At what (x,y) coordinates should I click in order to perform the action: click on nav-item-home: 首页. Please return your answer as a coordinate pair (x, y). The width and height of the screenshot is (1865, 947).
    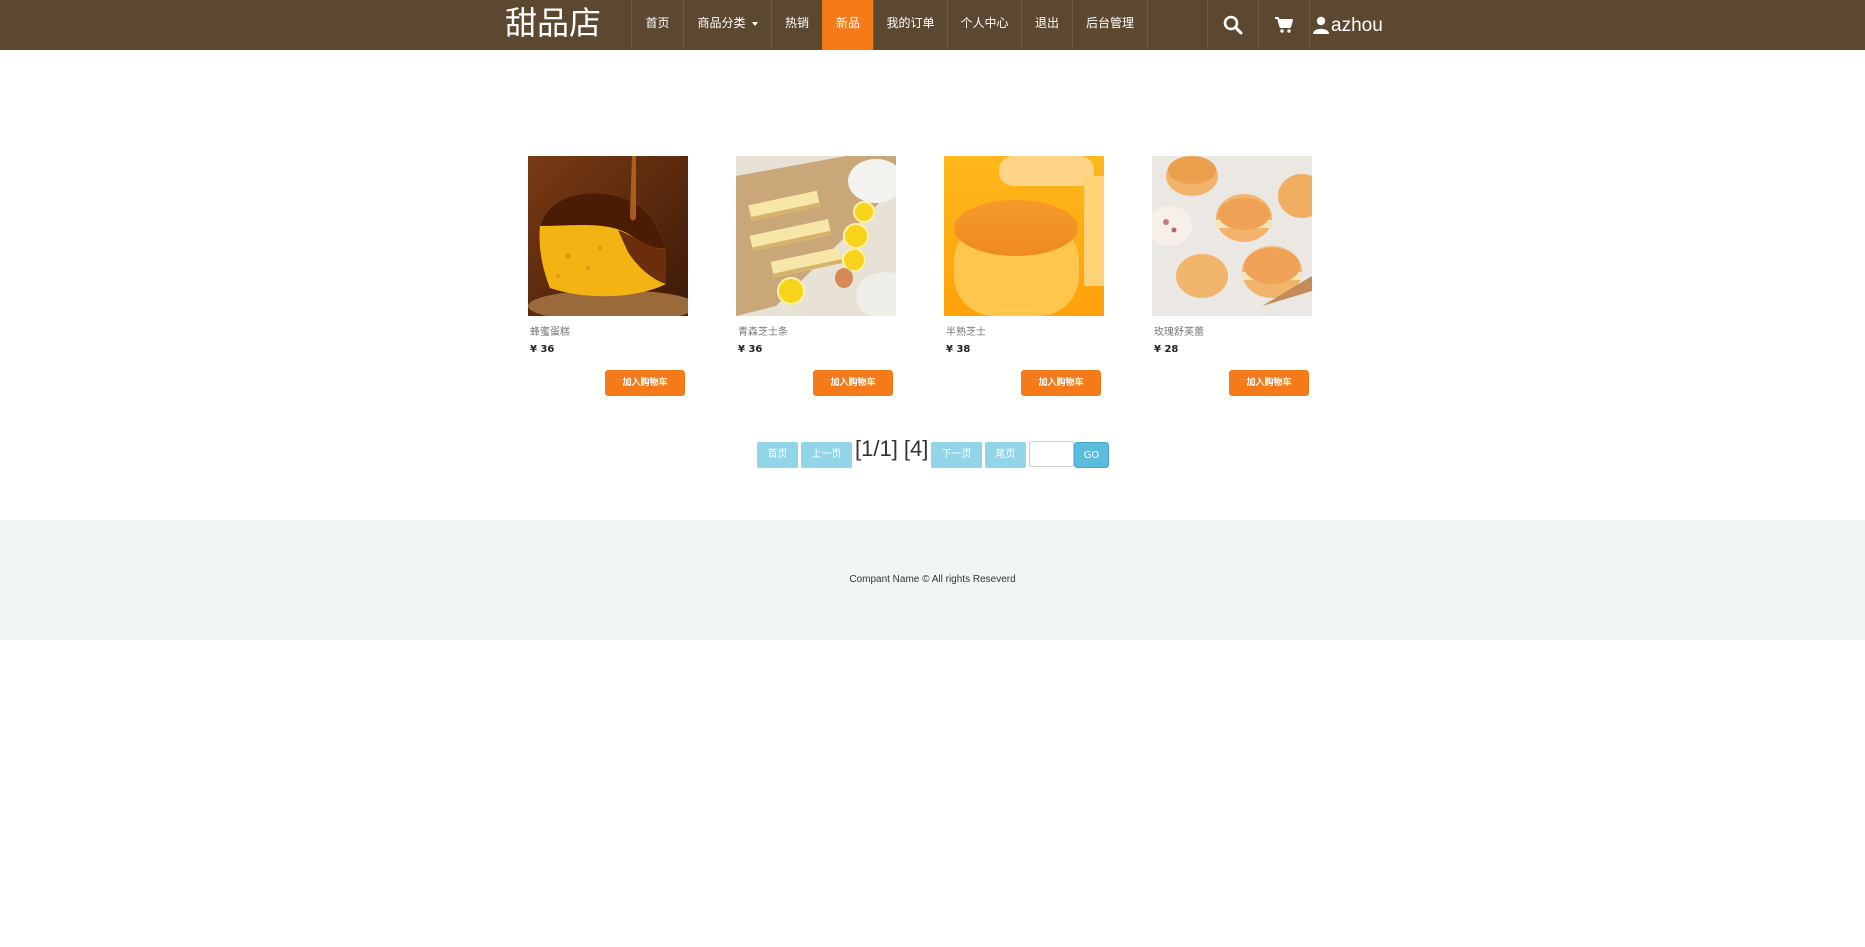
    Looking at the image, I should click on (657, 25).